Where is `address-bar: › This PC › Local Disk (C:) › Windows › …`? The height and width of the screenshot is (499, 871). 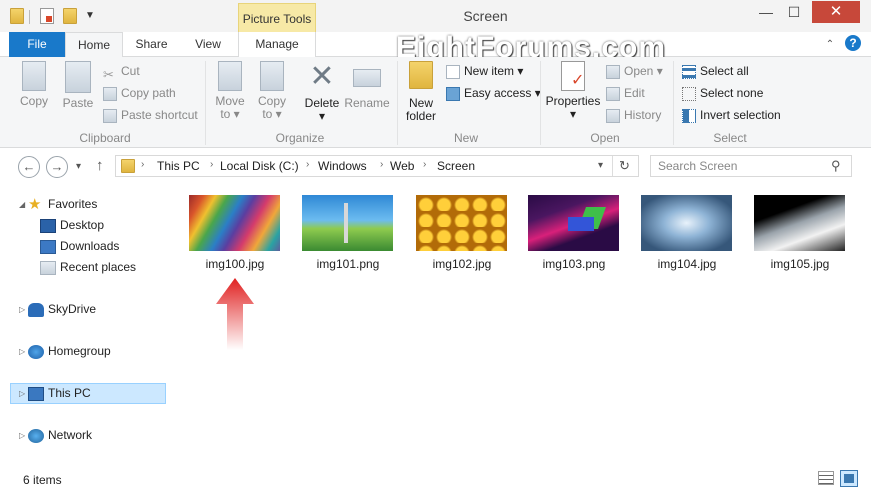
address-bar: › This PC › Local Disk (C:) › Windows › … is located at coordinates (377, 166).